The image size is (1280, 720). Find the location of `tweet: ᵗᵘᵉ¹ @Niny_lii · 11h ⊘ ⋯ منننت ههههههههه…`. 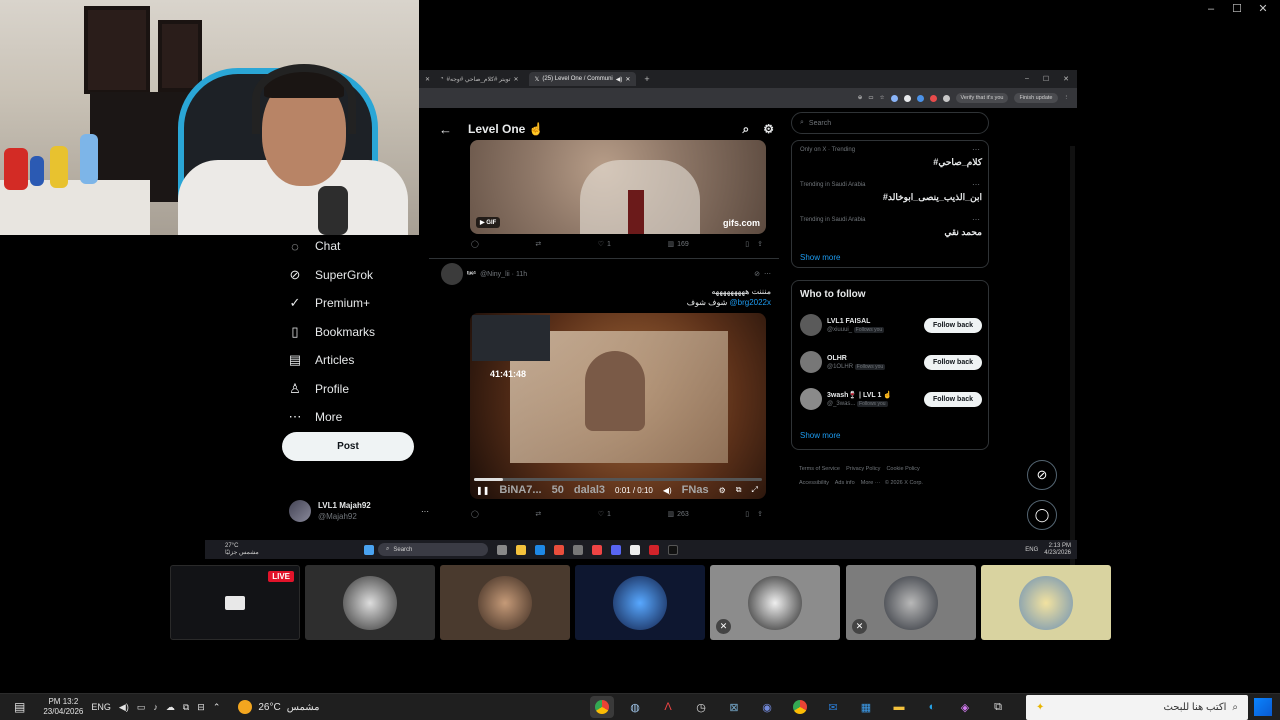

tweet: ᵗᵘᵉ¹ @Niny_lii · 11h ⊘ ⋯ منننت ههههههههه… is located at coordinates (606, 285).